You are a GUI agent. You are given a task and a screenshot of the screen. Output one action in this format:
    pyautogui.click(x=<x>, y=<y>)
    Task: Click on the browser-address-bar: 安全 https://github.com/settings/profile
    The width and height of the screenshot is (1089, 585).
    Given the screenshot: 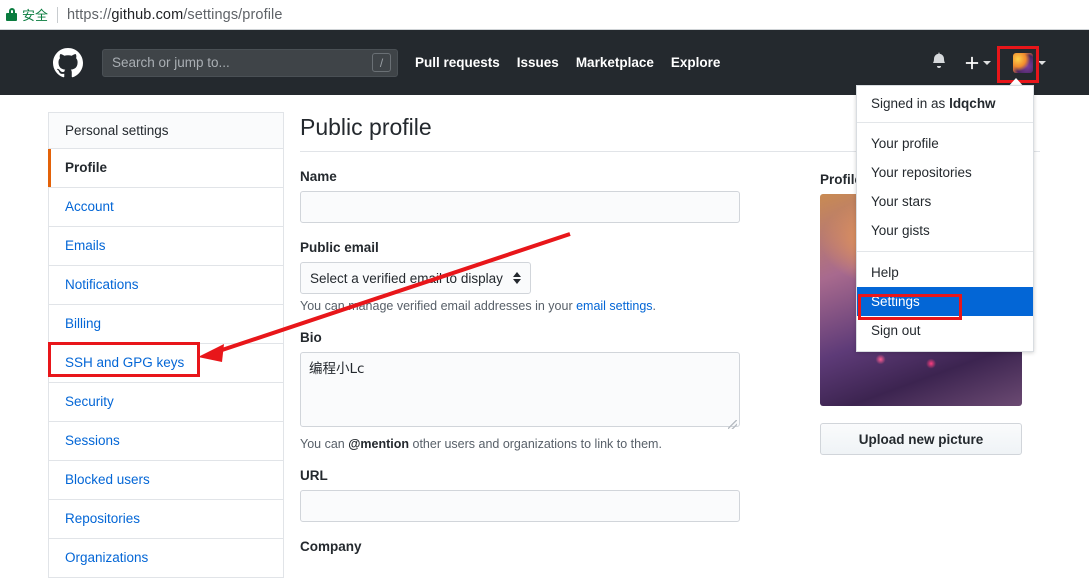 What is the action you would take?
    pyautogui.click(x=544, y=15)
    